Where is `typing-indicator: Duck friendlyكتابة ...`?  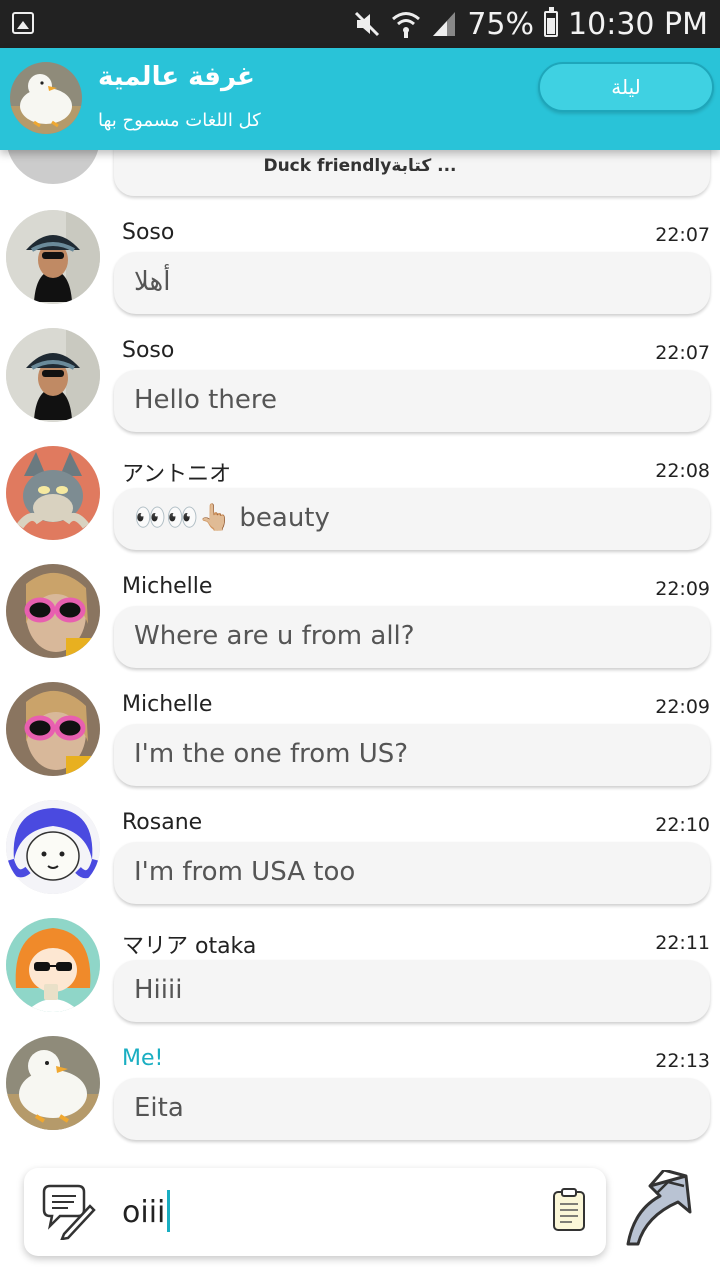
typing-indicator: Duck friendlyكتابة ... is located at coordinates (360, 166).